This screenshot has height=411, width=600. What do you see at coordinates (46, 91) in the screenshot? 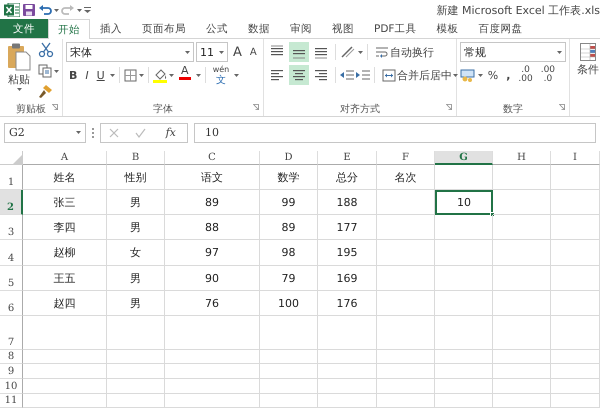
I see `paintbrush-icon` at bounding box center [46, 91].